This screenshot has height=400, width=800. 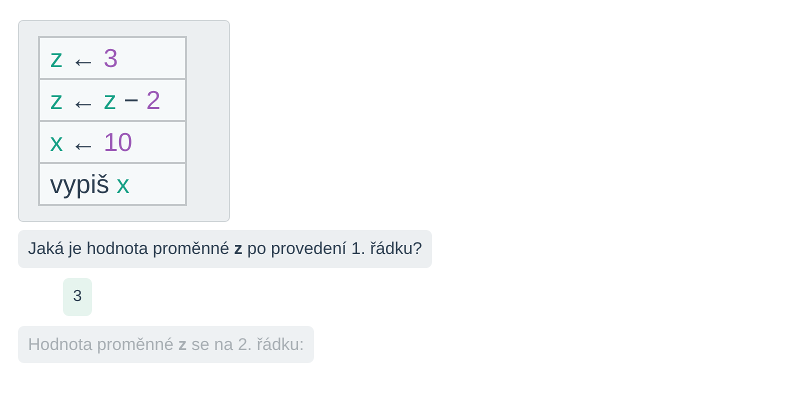 I want to click on question-bubble: Hodnota proměnné z se na 2. řádku:, so click(x=166, y=344).